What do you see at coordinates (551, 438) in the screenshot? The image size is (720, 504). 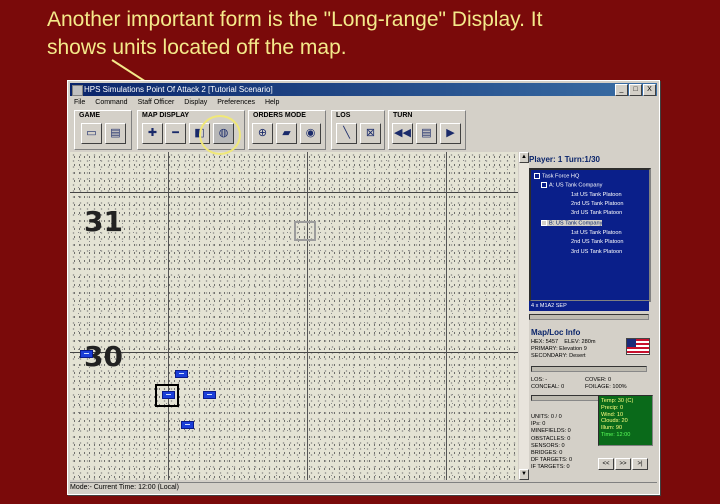 I see `obstacles-count: OBSTACLES: 0` at bounding box center [551, 438].